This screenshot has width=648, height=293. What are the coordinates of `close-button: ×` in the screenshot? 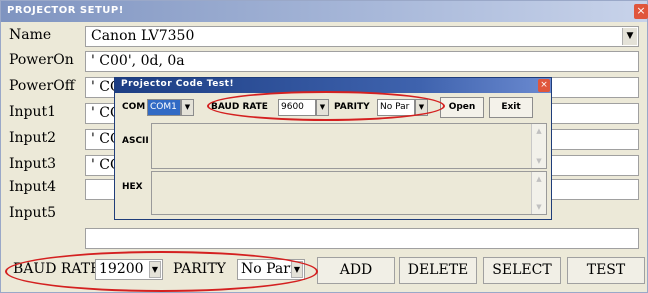 It's located at (641, 11).